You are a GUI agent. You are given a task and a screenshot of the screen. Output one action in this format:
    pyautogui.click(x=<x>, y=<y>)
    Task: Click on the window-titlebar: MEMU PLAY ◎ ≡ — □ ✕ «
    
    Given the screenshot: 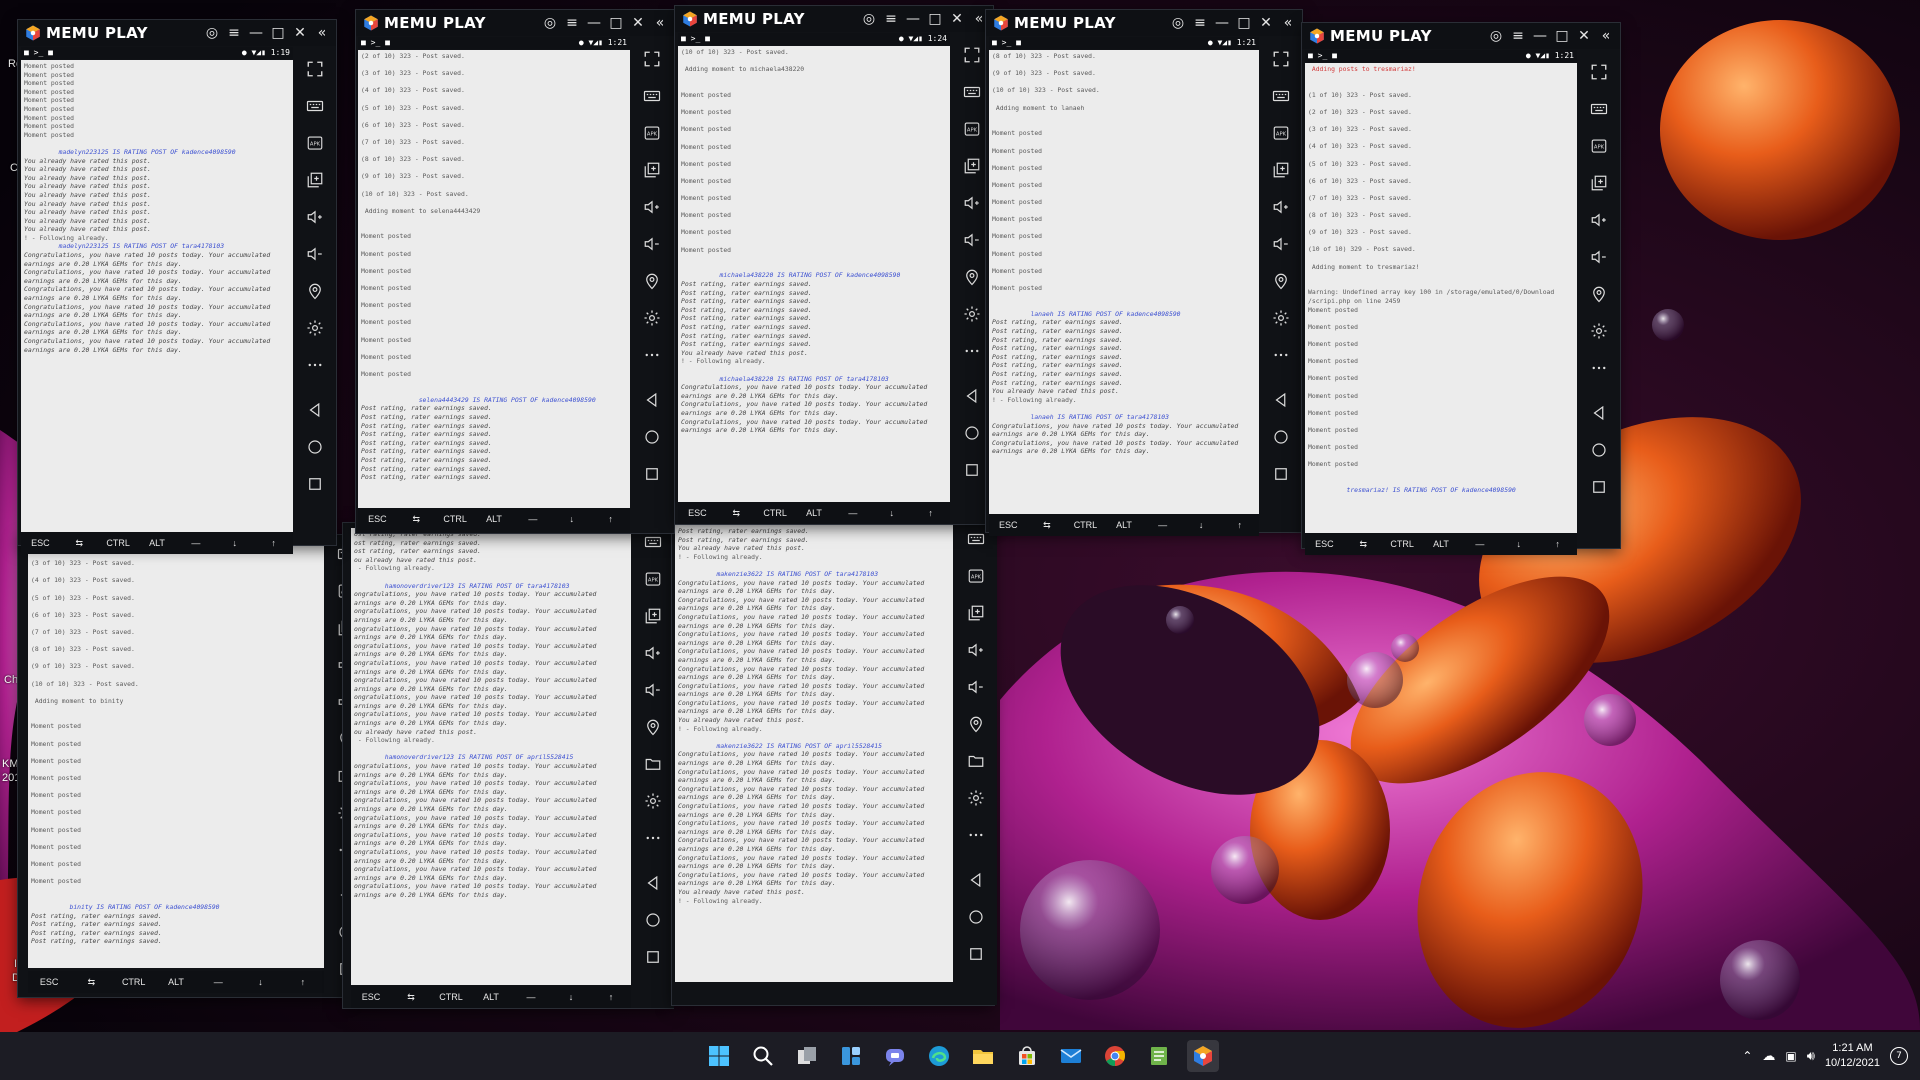 What is the action you would take?
    pyautogui.click(x=834, y=19)
    